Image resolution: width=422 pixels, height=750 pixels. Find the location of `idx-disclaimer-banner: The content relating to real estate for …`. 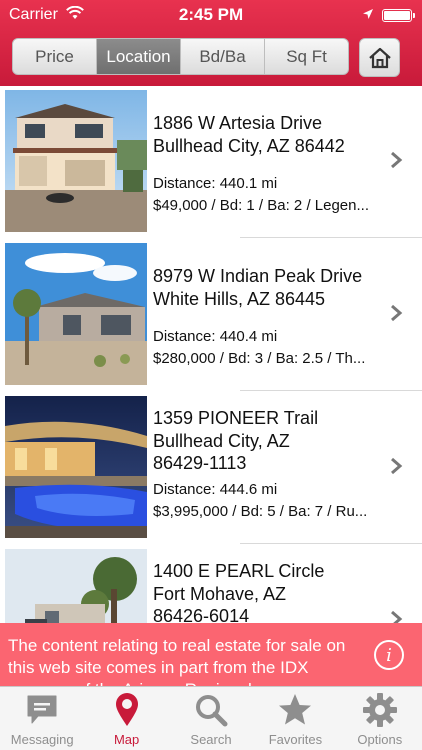

idx-disclaimer-banner: The content relating to real estate for … is located at coordinates (211, 654).